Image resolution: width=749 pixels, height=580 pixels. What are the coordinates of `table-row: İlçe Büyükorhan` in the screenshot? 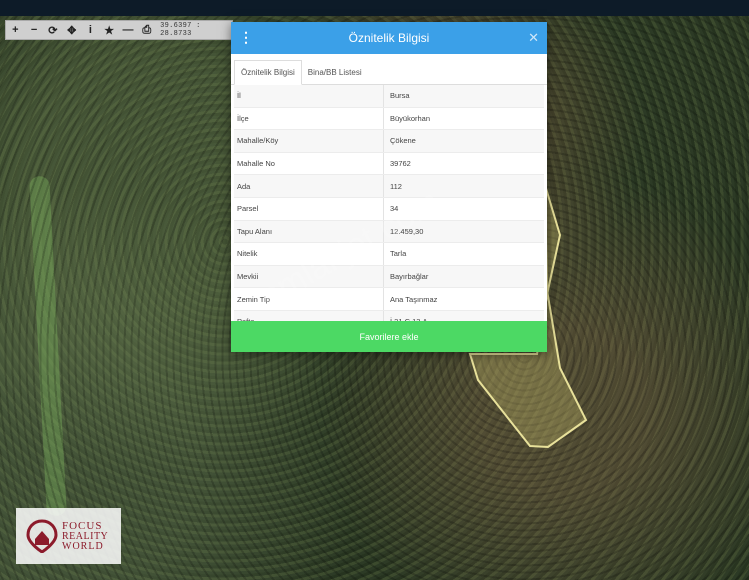 It's located at (389, 119).